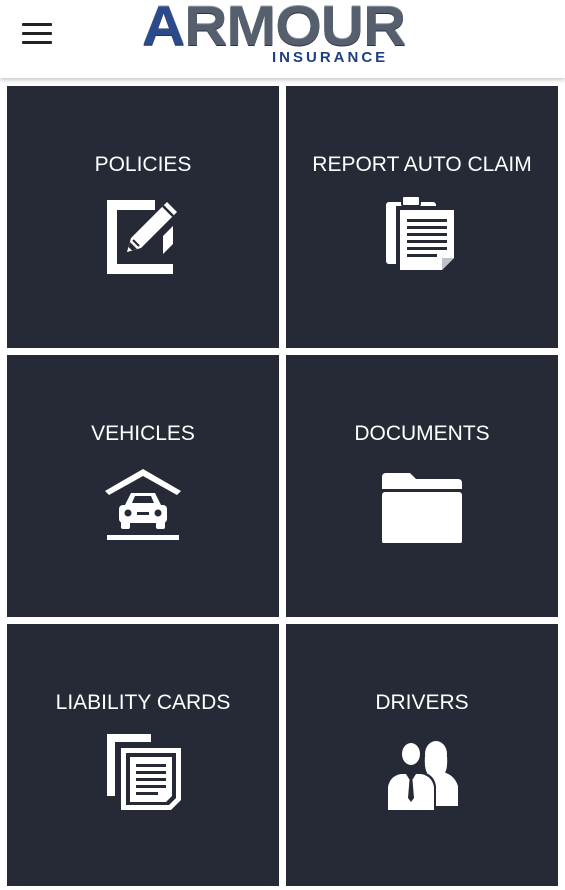  Describe the element at coordinates (143, 164) in the screenshot. I see `tile-label-policies: POLICIES` at that location.